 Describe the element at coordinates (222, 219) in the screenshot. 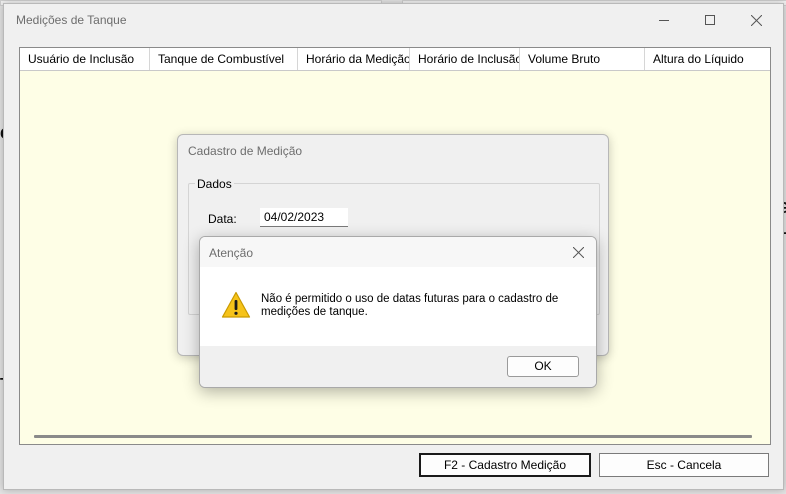

I see `date-label: Data:` at that location.